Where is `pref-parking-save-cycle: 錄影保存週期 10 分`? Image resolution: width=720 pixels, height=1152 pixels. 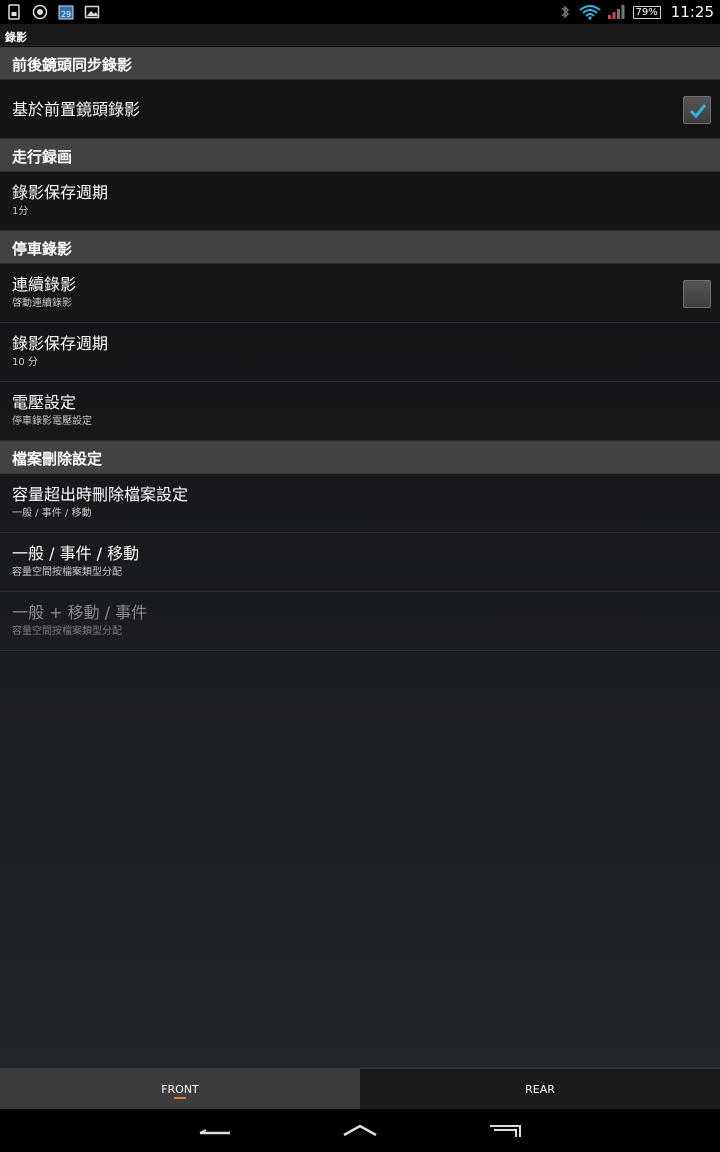
pref-parking-save-cycle: 錄影保存週期 10 分 is located at coordinates (360, 352).